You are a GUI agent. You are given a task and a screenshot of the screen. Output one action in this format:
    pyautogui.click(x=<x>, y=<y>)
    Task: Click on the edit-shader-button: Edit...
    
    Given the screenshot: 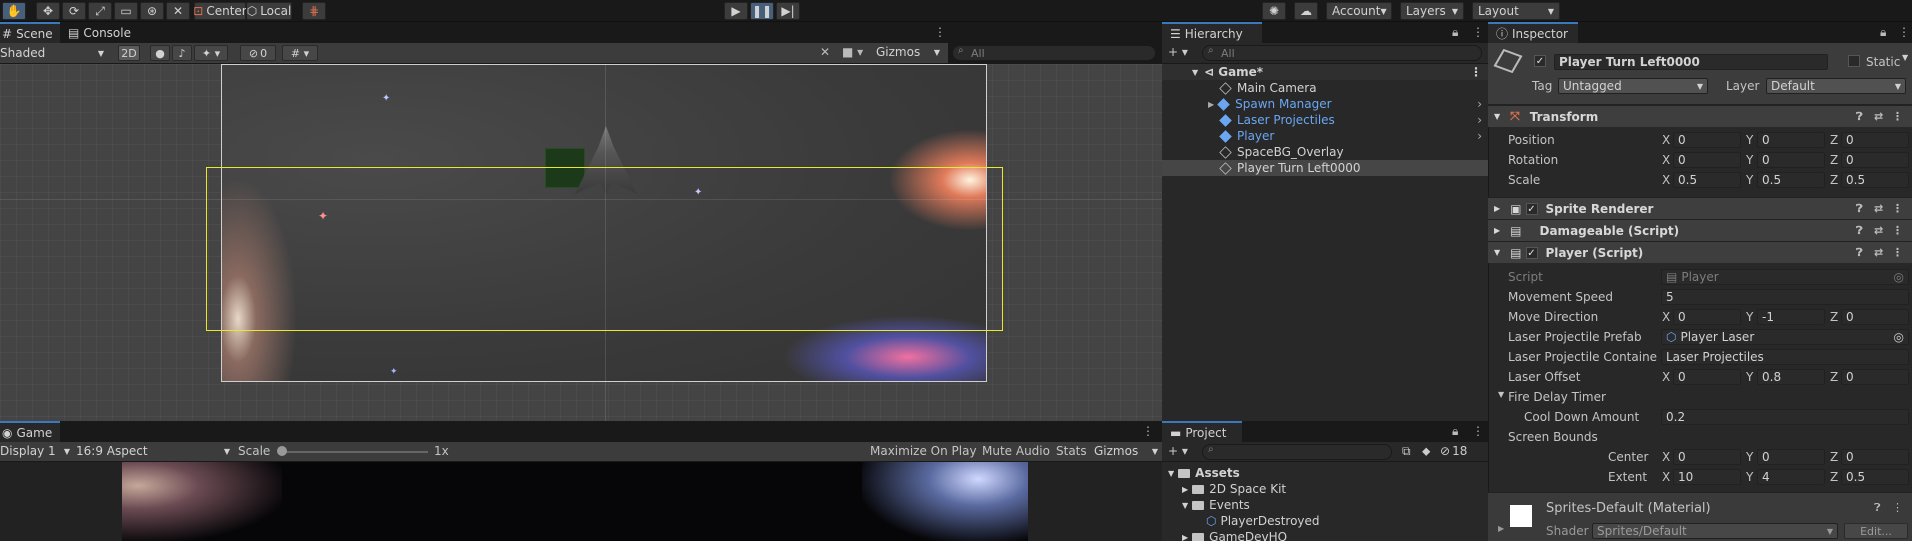 What is the action you would take?
    pyautogui.click(x=1876, y=531)
    